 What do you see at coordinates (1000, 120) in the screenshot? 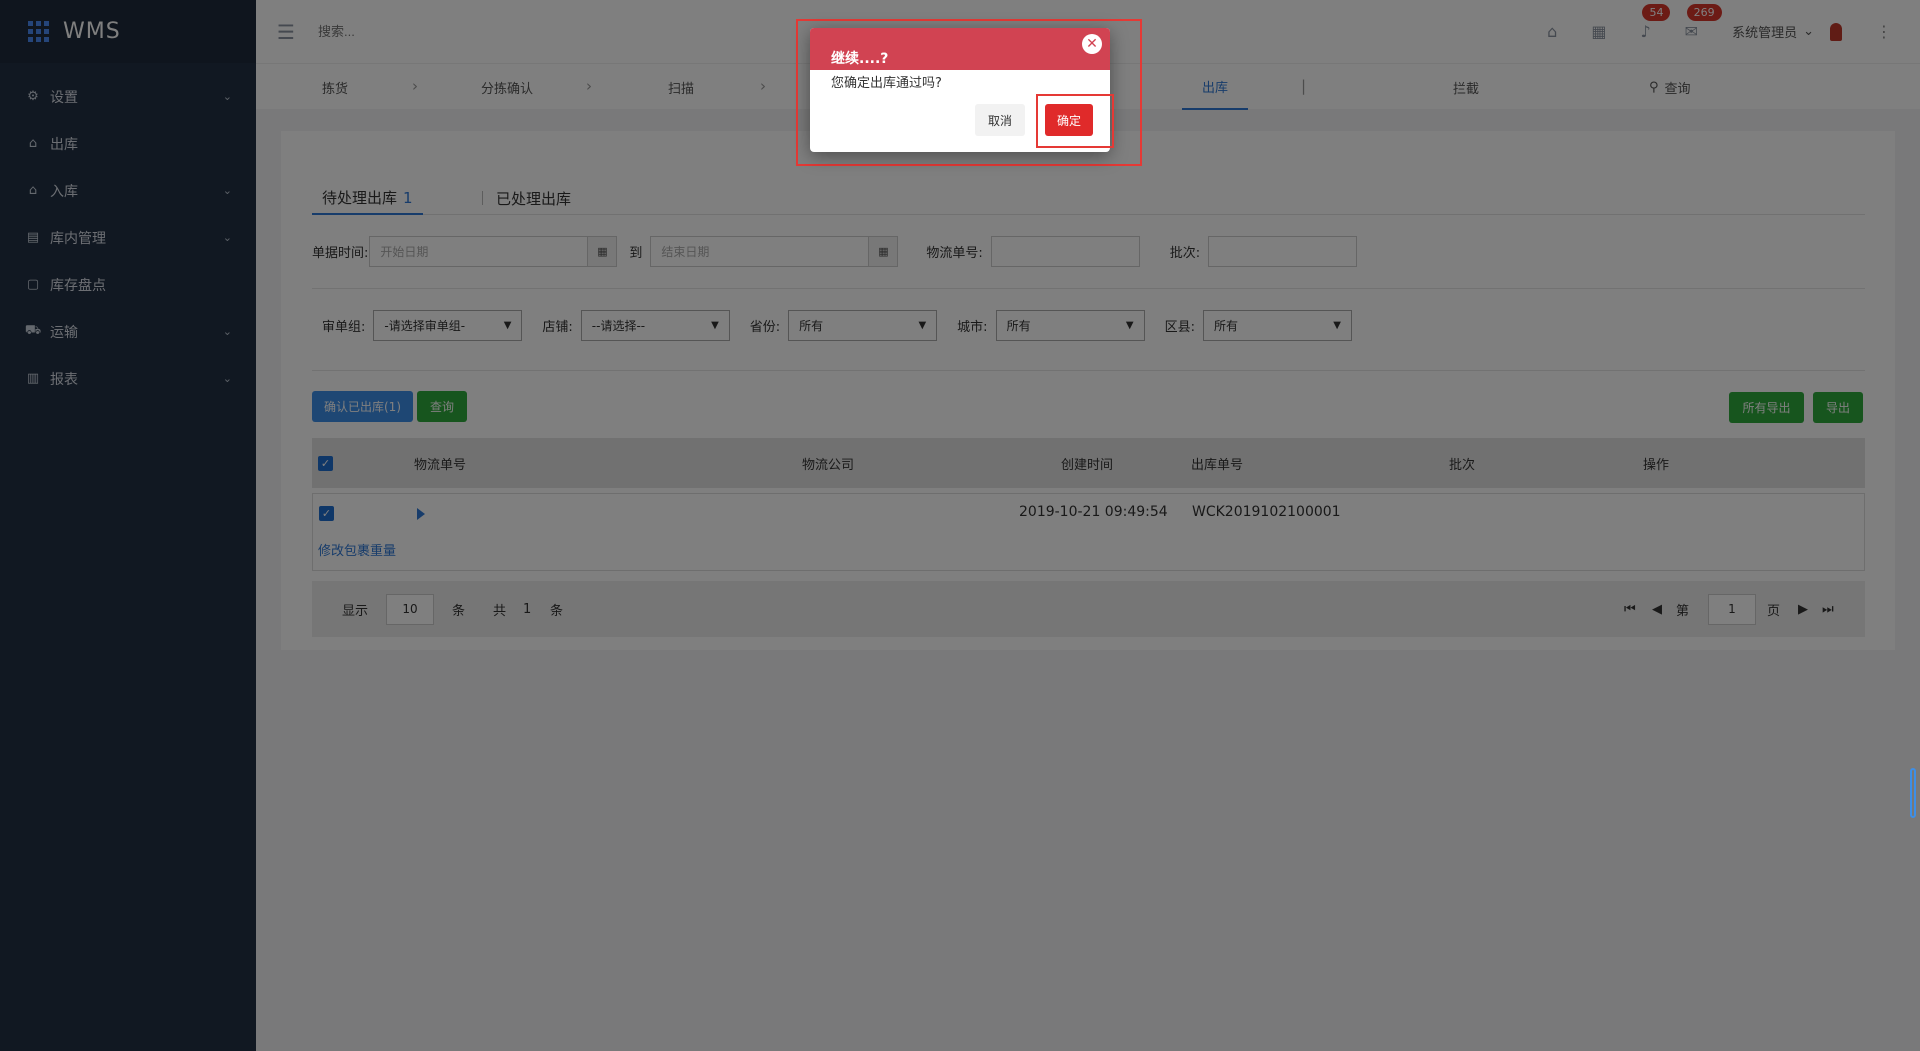
I see `cancel-button: 取消` at bounding box center [1000, 120].